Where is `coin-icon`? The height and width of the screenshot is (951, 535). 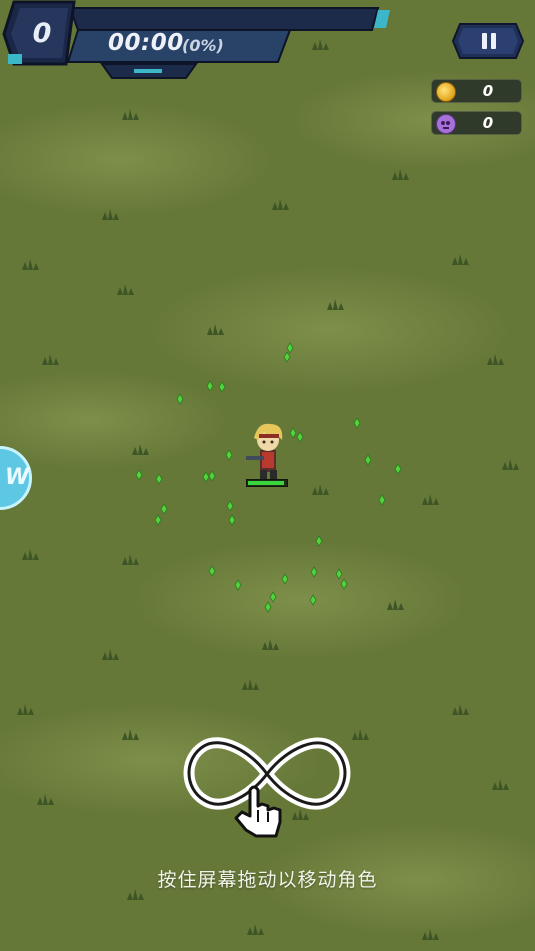
coin-icon is located at coordinates (446, 92).